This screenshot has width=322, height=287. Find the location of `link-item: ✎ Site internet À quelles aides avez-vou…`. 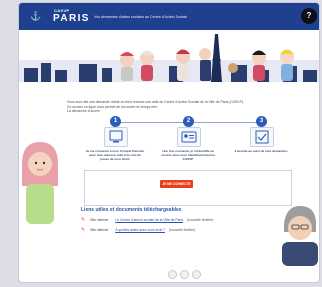

link-item: ✎ Site internet À quelles aides avez-vou… is located at coordinates (138, 230).